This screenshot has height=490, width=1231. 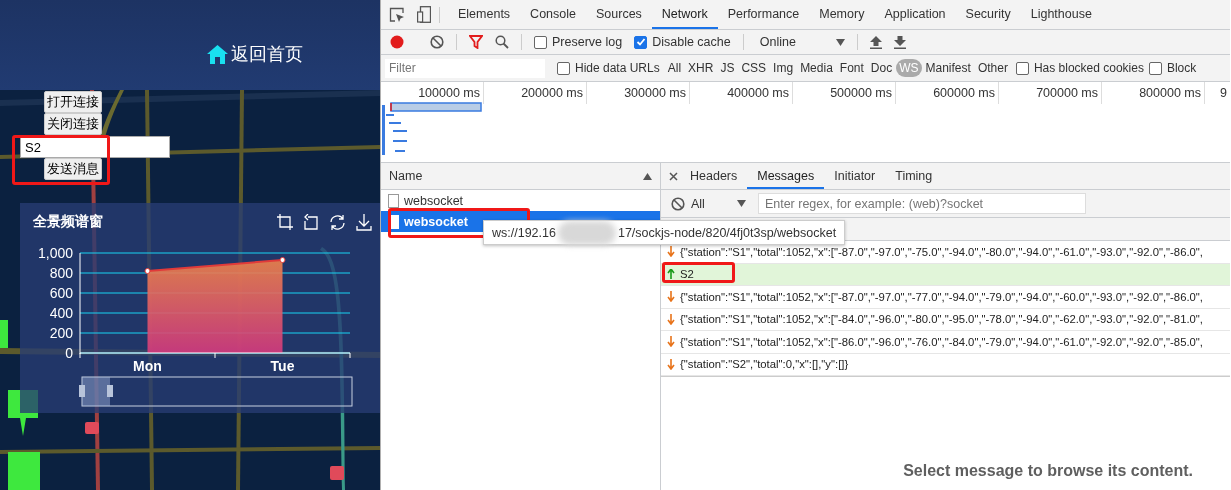 What do you see at coordinates (941, 296) in the screenshot?
I see `message-text: {"station":"S1","total":1052,"x":["-87.0","-97.0","-77.0","-94.0","-79.0","-94.0","-60.0","-93.0","-92.0","-86.0",` at bounding box center [941, 296].